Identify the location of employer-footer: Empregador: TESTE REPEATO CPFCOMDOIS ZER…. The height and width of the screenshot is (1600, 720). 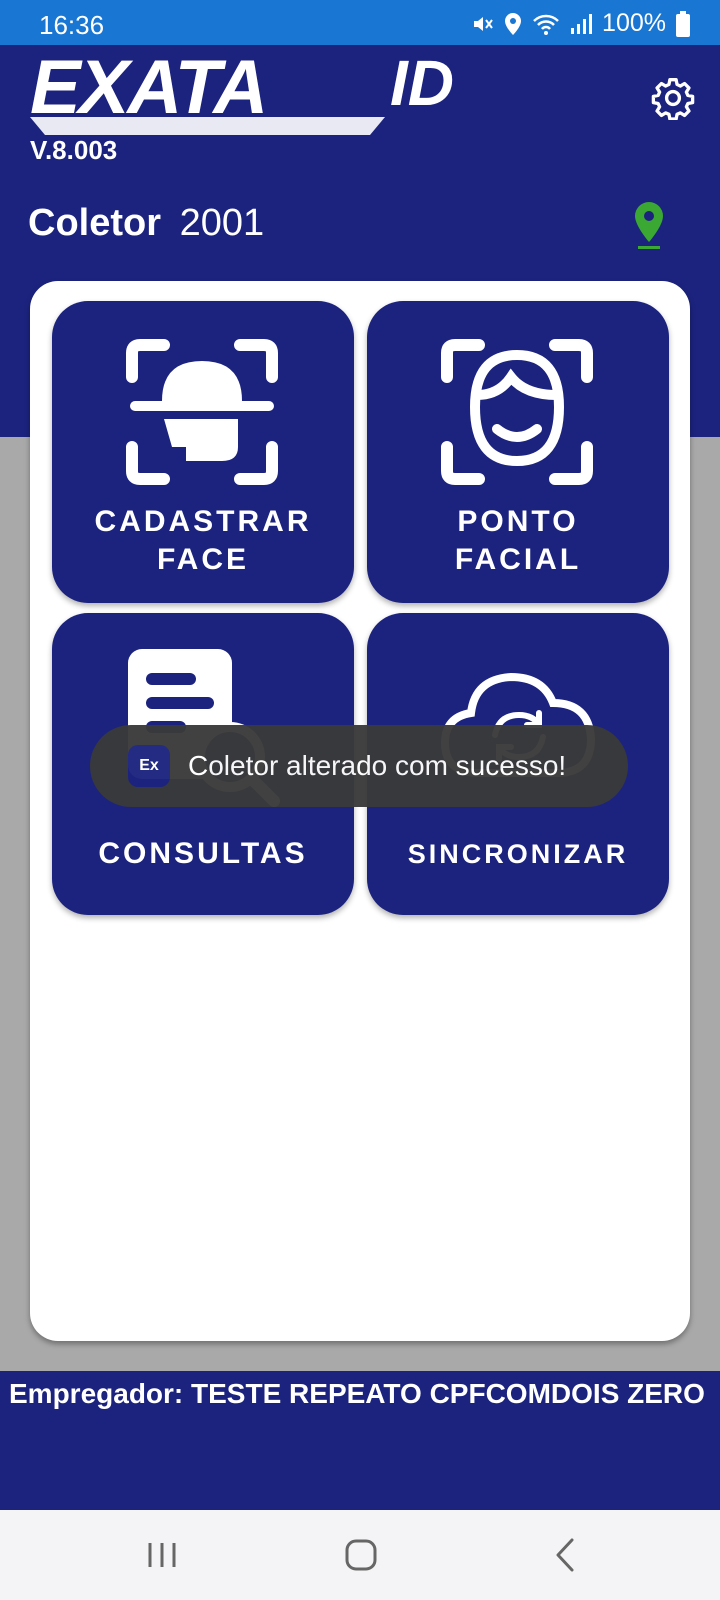
(360, 1440).